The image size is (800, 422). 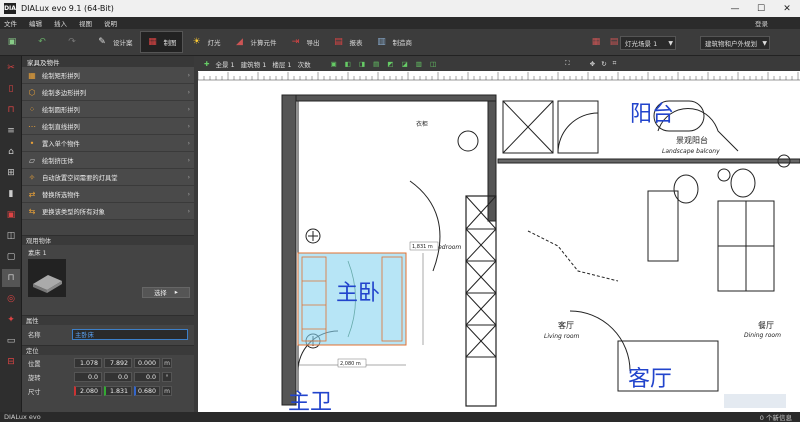 I want to click on tool-icon-strip: ✂ ▯ ⊓ ≡ ⌂ ⊞ ▮ ▣ ◫ ▢ ⊓ ◎ ✦ ▭ ⊟, so click(x=11, y=234).